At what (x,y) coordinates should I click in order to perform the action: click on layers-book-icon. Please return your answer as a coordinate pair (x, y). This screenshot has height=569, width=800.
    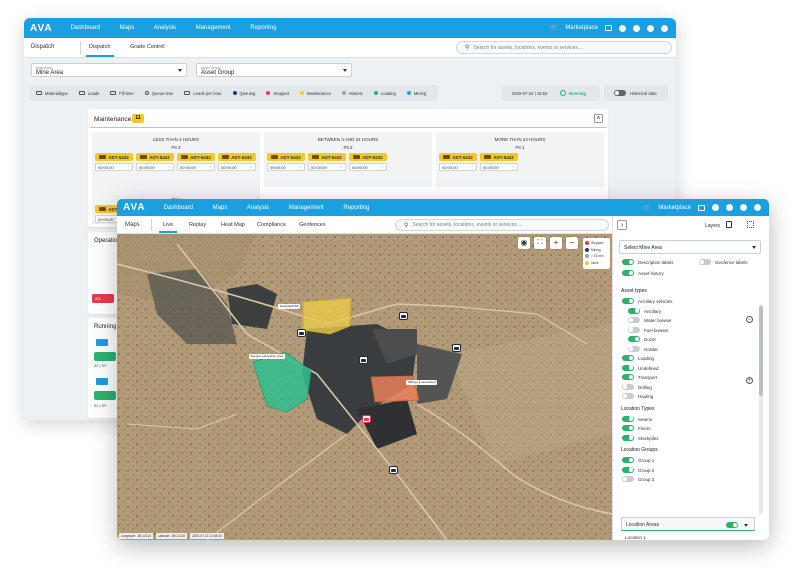
    Looking at the image, I should click on (729, 224).